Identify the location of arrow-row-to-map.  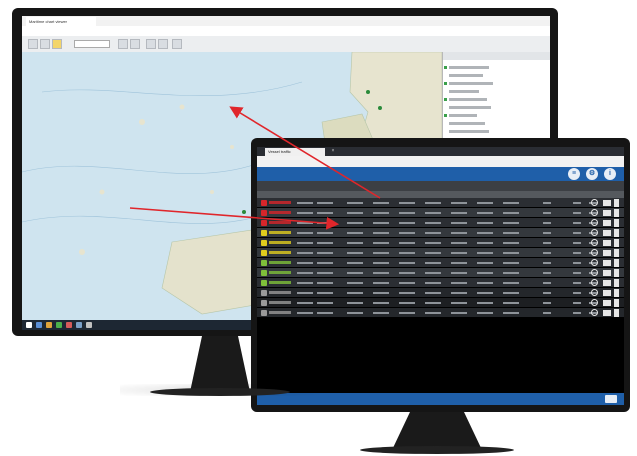
(305, 152).